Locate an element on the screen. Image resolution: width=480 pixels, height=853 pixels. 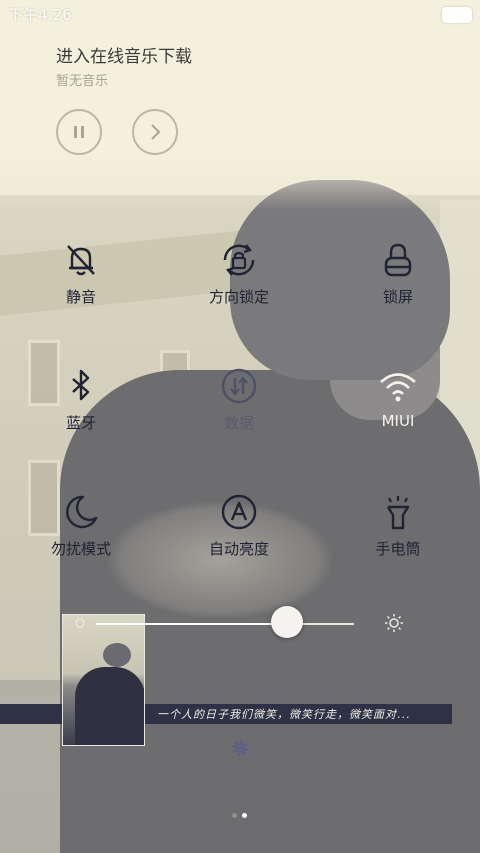
toggle-flashlight: 手电筒 is located at coordinates (398, 525).